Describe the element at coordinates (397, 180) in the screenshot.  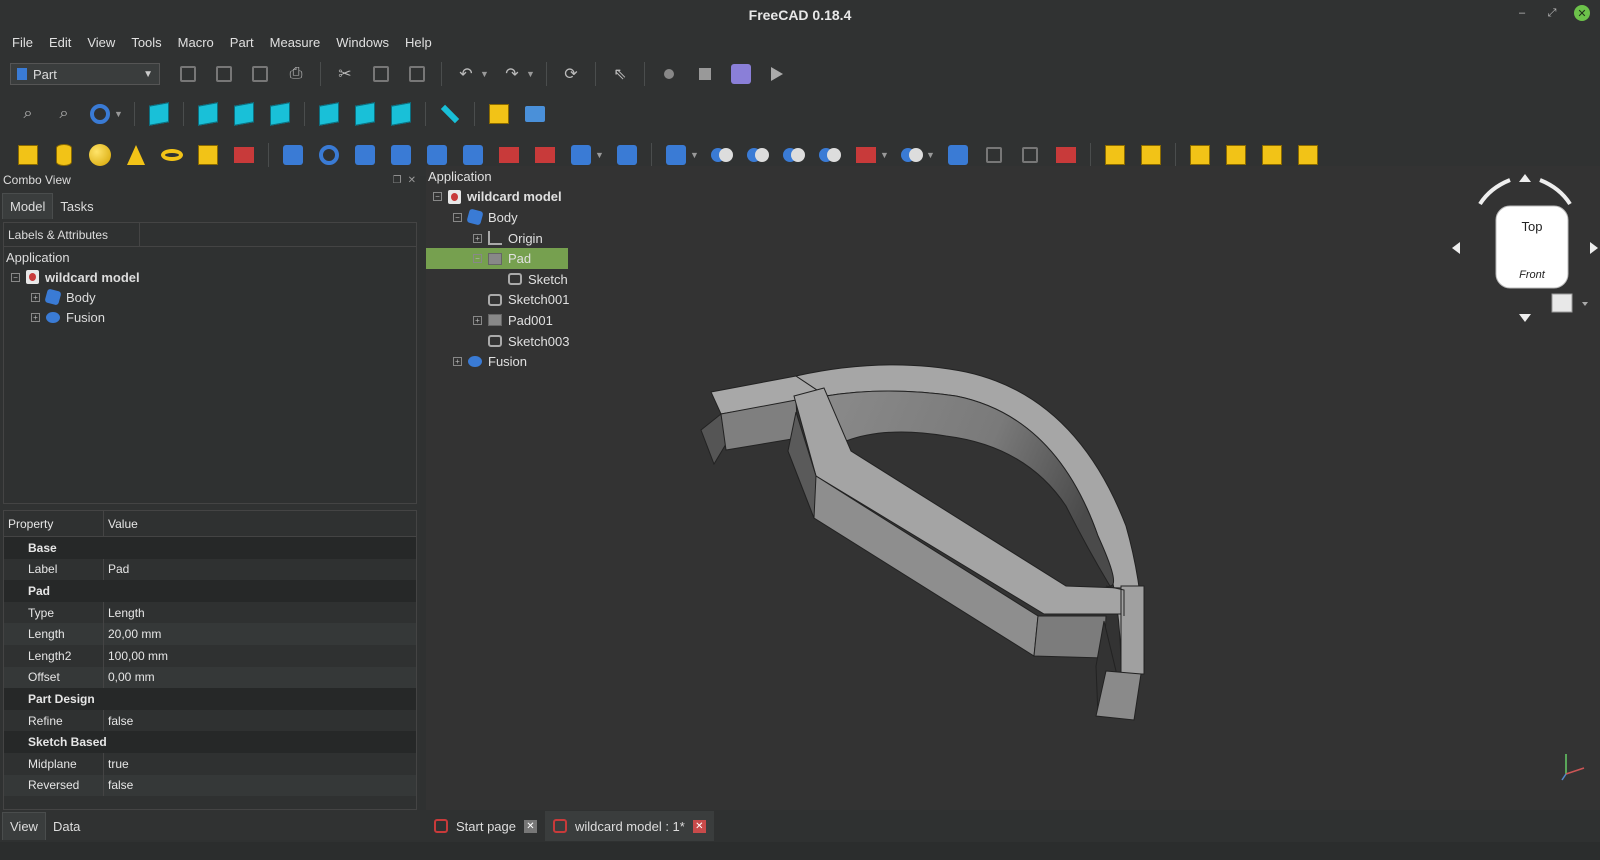
I see `float-icon: ❐` at that location.